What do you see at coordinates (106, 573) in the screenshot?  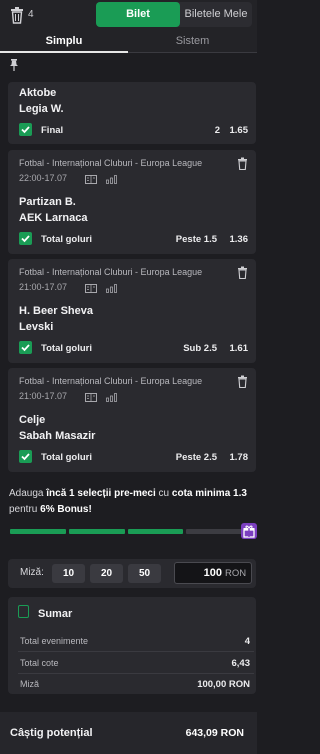 I see `quick-stake-20-button: 20` at bounding box center [106, 573].